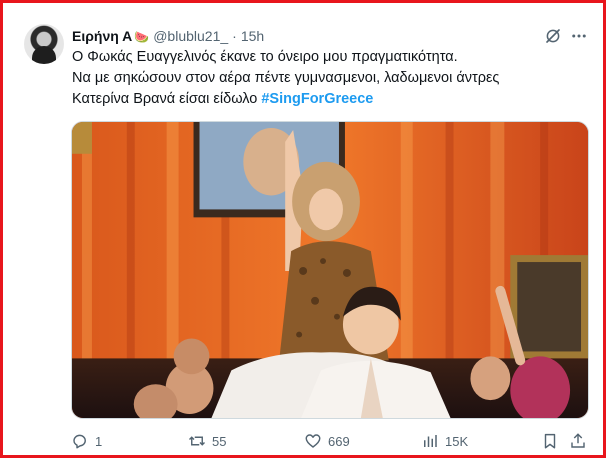 Image resolution: width=606 pixels, height=458 pixels. I want to click on author-handle: @blublu21_, so click(190, 36).